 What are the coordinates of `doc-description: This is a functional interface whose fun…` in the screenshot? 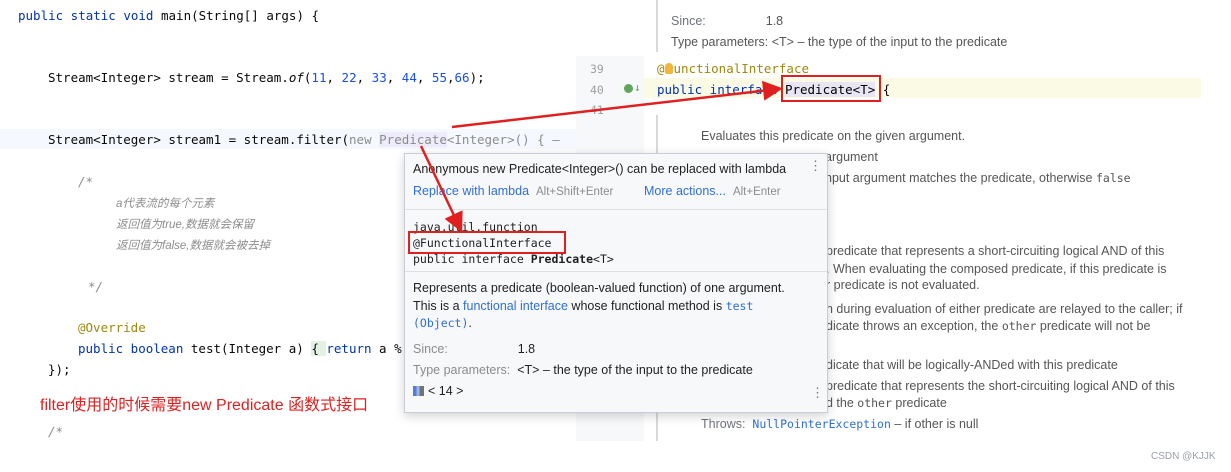 It's located at (583, 306).